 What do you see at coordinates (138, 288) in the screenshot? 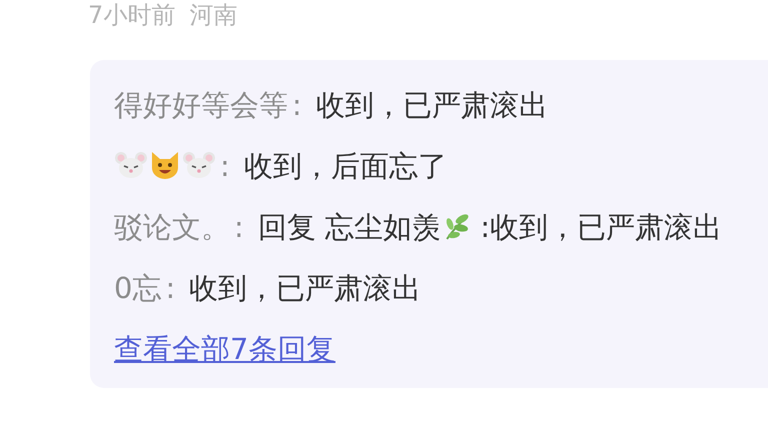
I see `reply-author: 0忘` at bounding box center [138, 288].